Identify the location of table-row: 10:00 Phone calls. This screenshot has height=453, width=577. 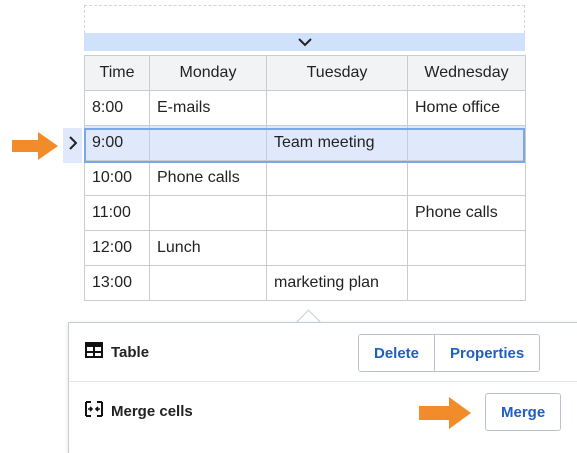
(305, 178).